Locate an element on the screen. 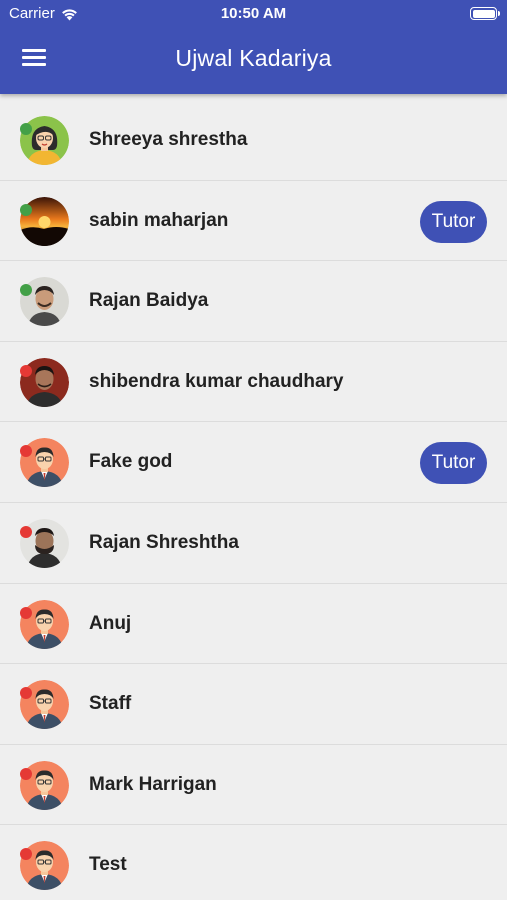  contact-name: Staff is located at coordinates (110, 704).